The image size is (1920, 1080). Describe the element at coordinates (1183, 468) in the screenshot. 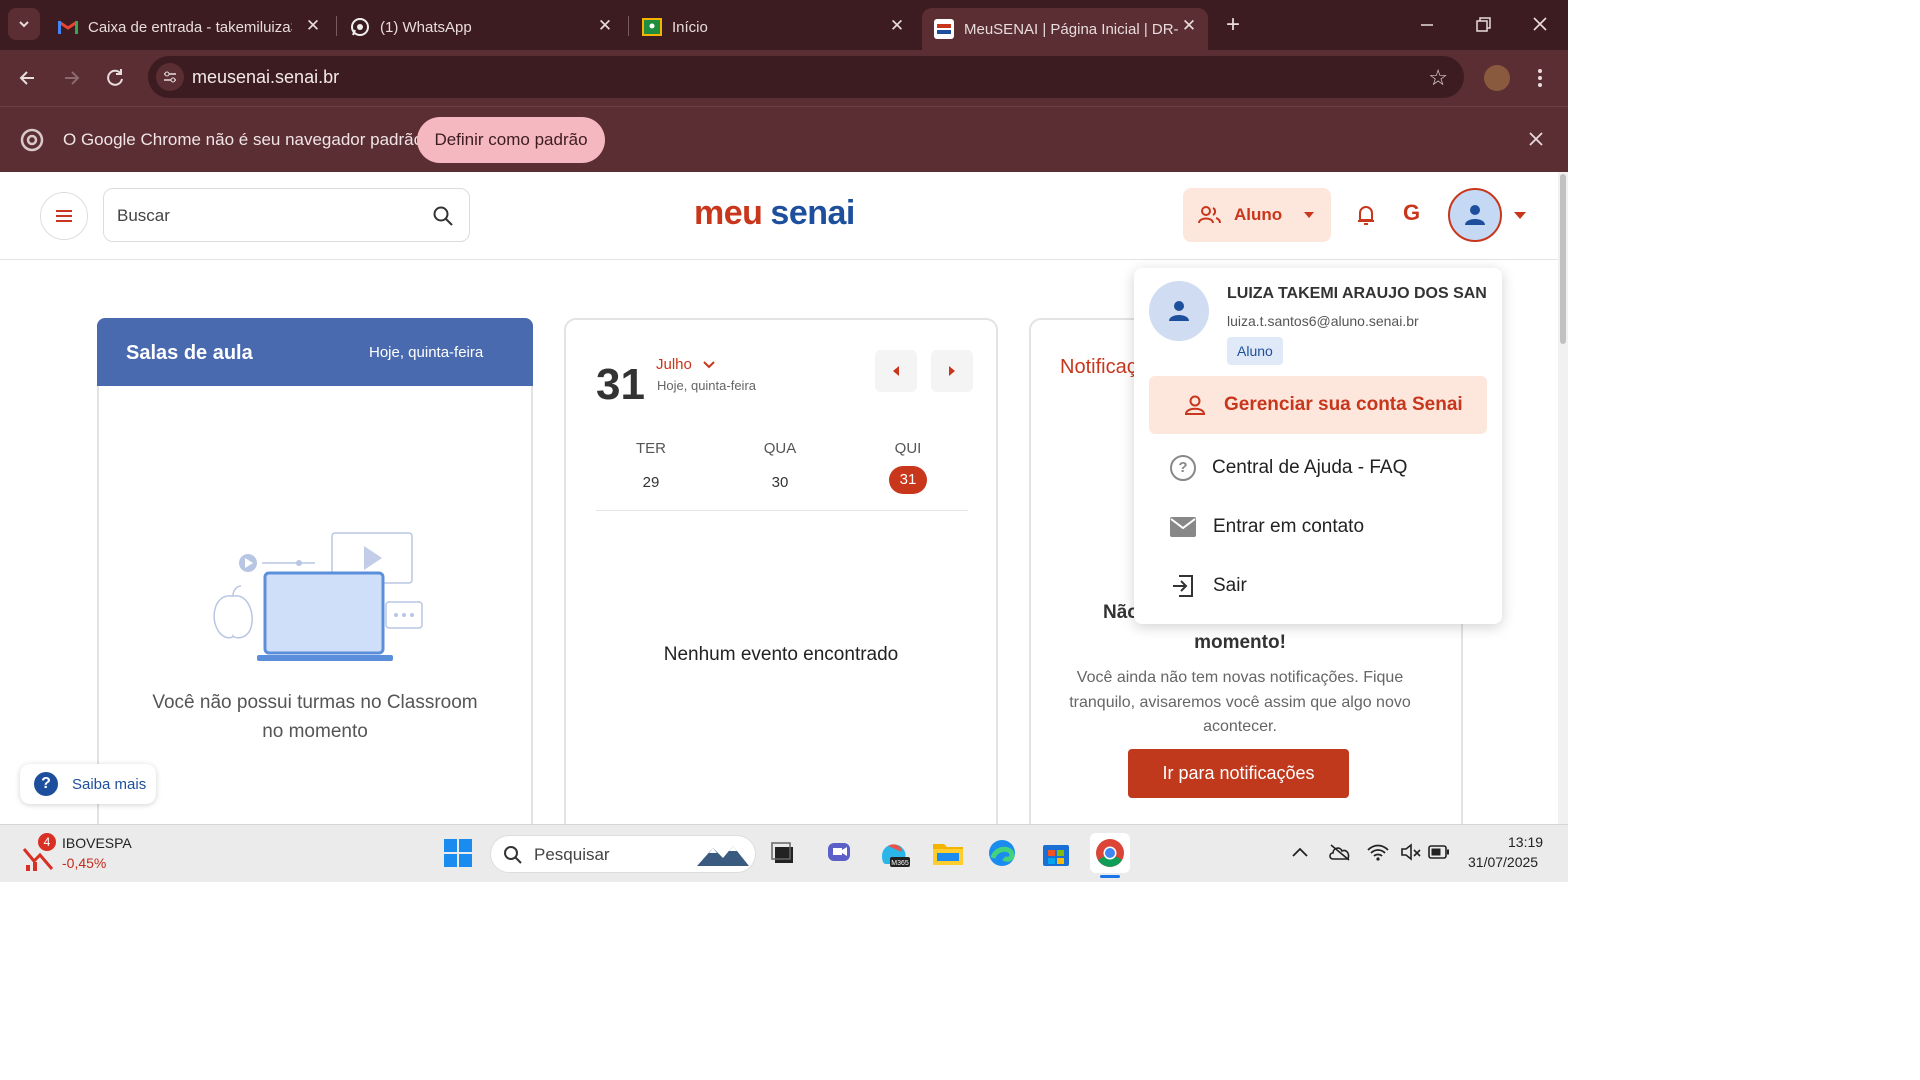

I see `help-icon: ?` at that location.